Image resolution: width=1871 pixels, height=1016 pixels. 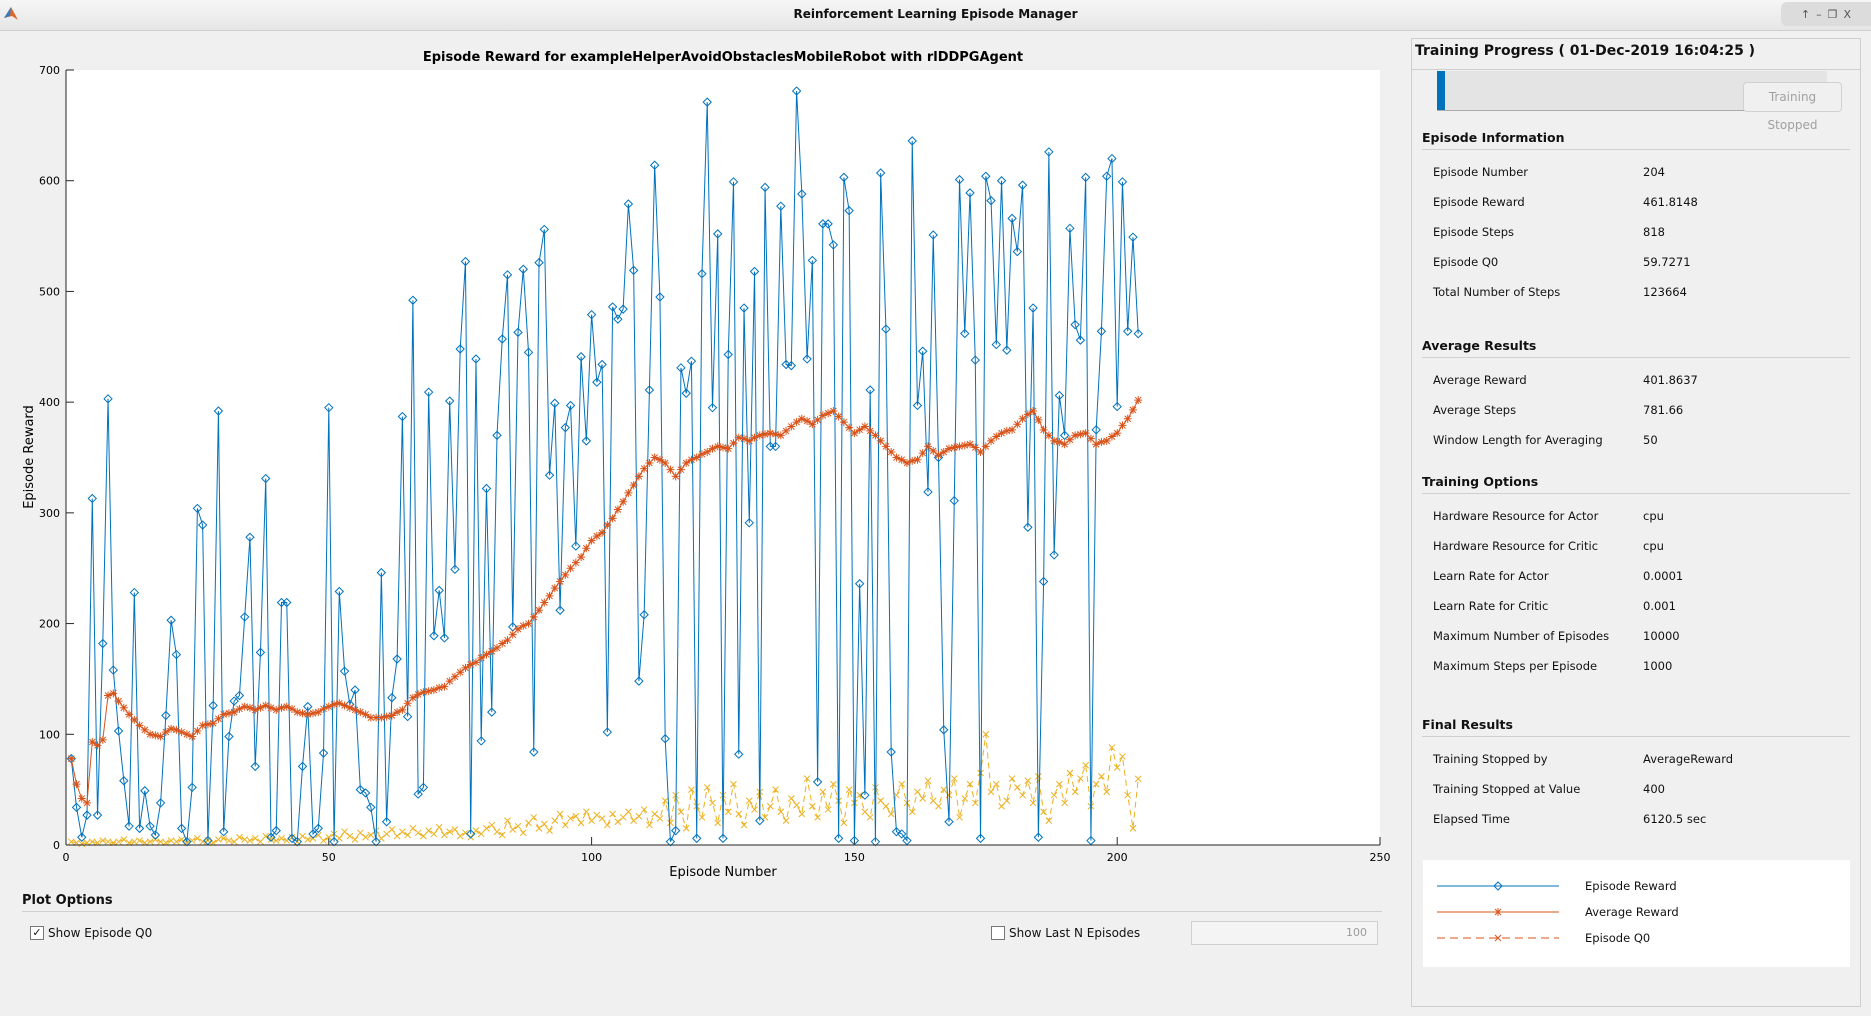 What do you see at coordinates (49, 624) in the screenshot?
I see `y-tick-label: 200` at bounding box center [49, 624].